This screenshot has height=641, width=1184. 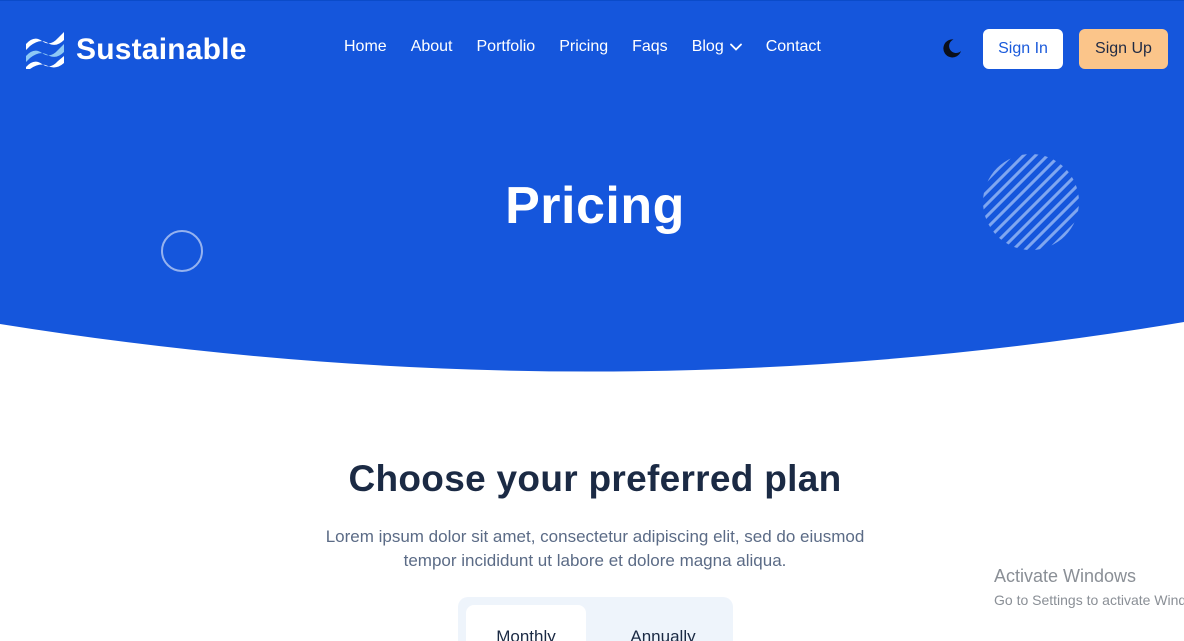 I want to click on nav-home-label: Home, so click(x=365, y=46).